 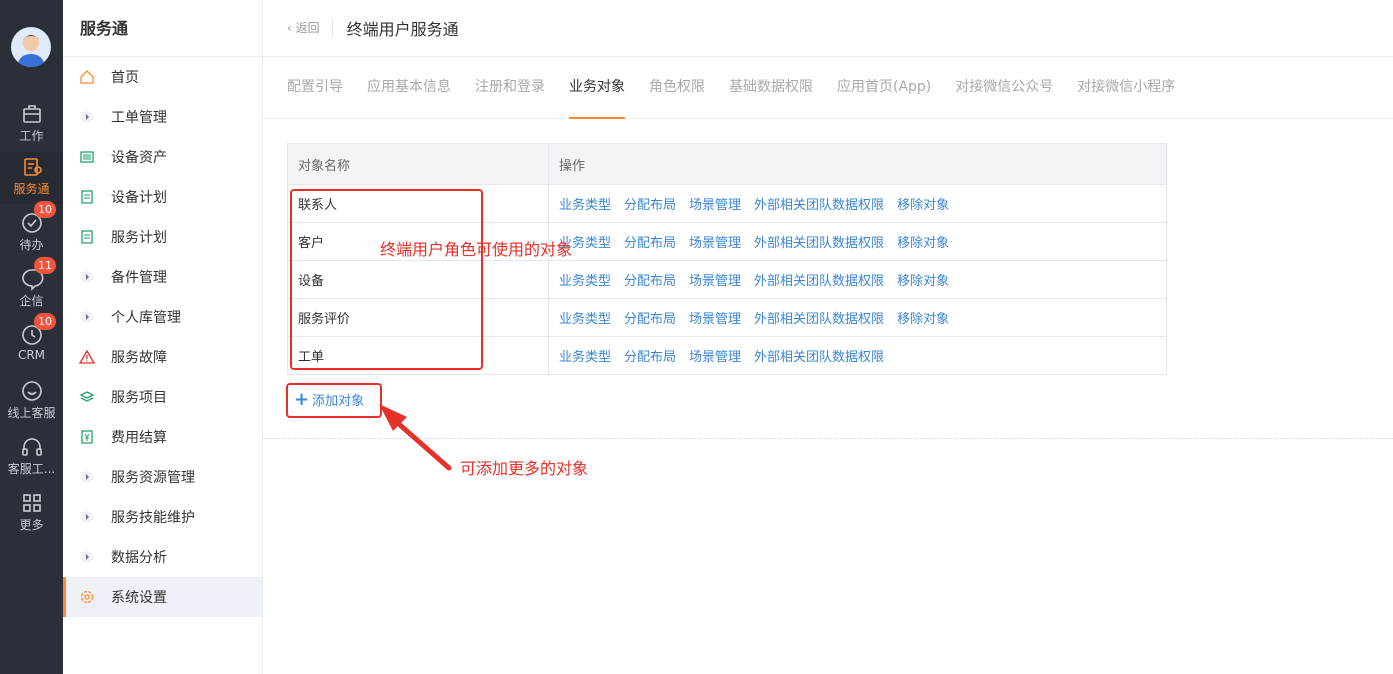 I want to click on column-header-actions: 操作, so click(x=857, y=164).